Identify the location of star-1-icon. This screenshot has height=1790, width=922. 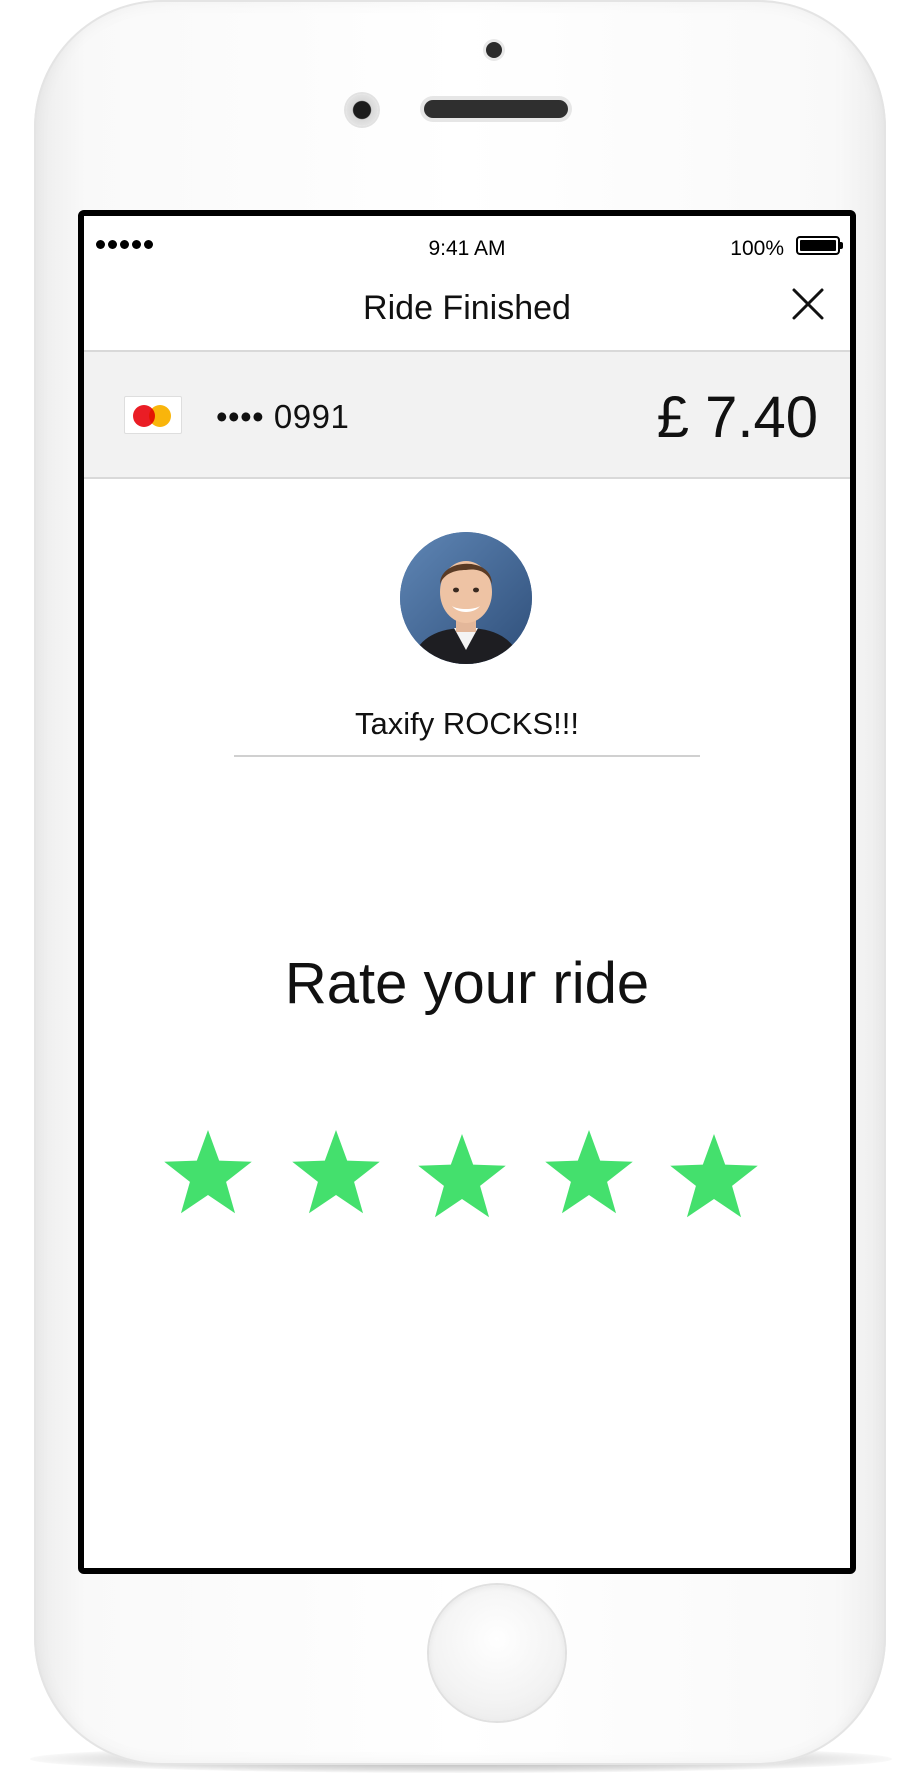
(208, 1174).